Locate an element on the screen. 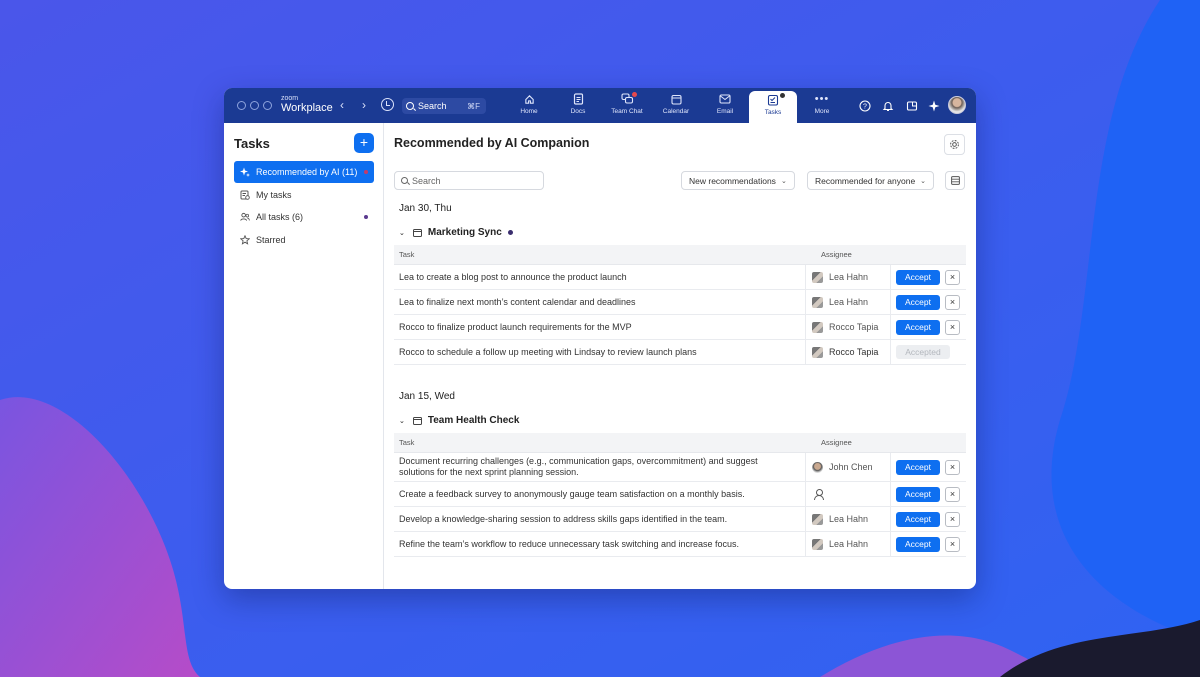 The image size is (1200, 677). ai-sparkle-icon is located at coordinates (934, 105).